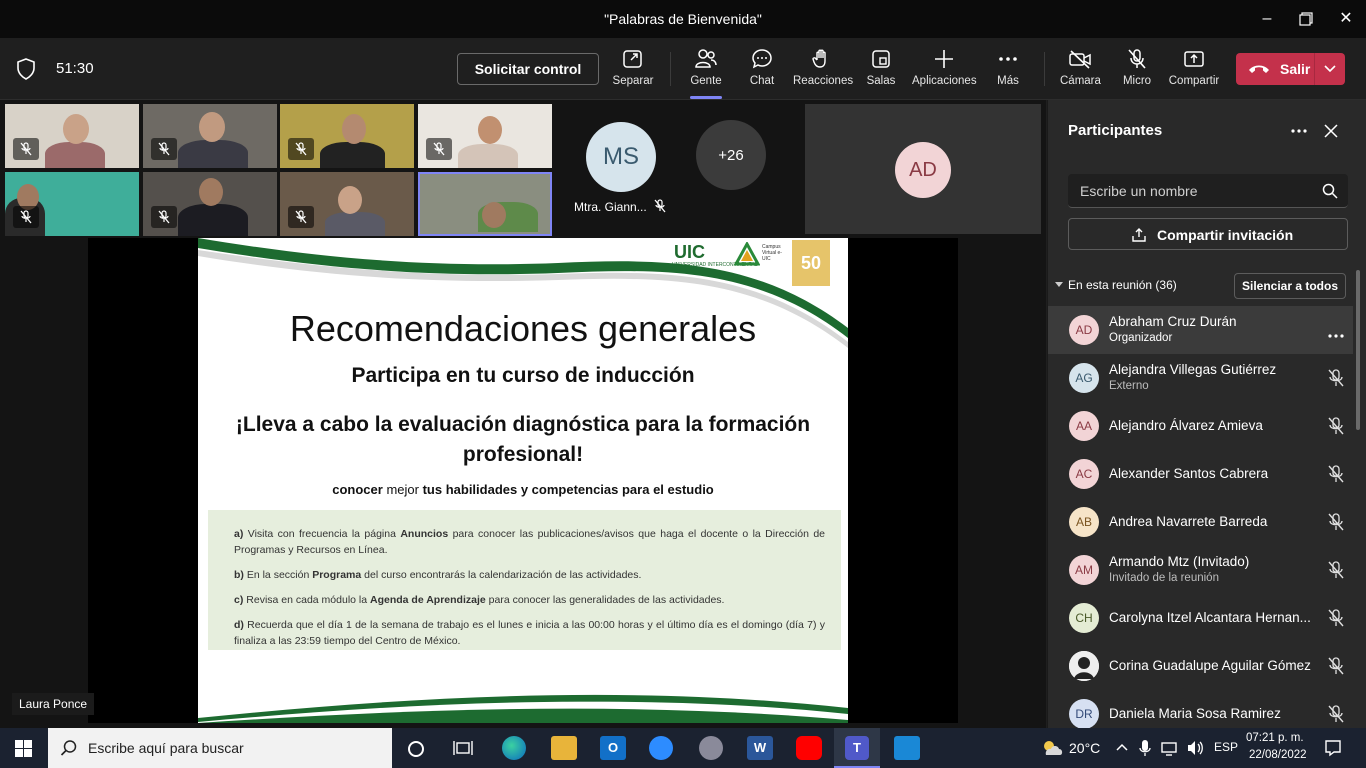  Describe the element at coordinates (1278, 755) in the screenshot. I see `clock-date: 22/08/2022` at that location.